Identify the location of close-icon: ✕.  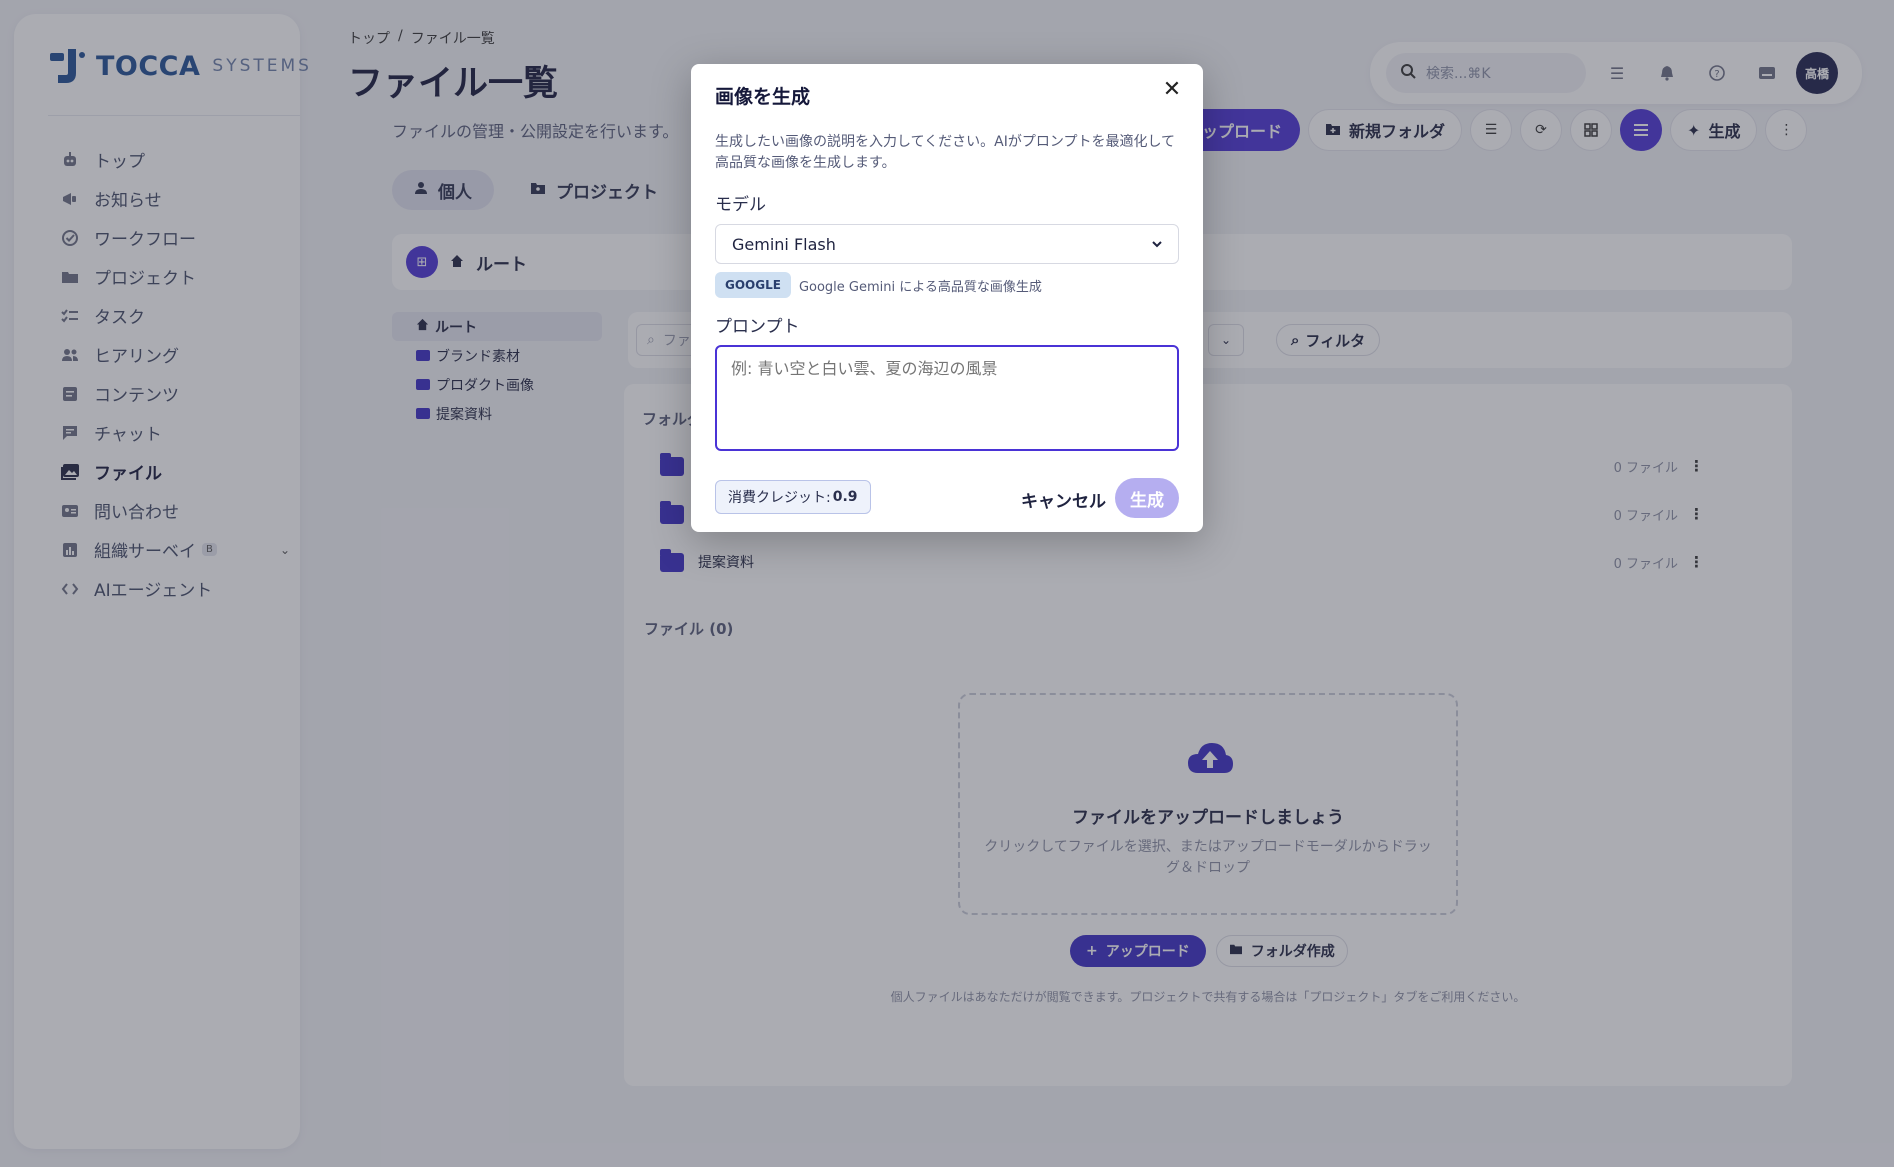
(1172, 89).